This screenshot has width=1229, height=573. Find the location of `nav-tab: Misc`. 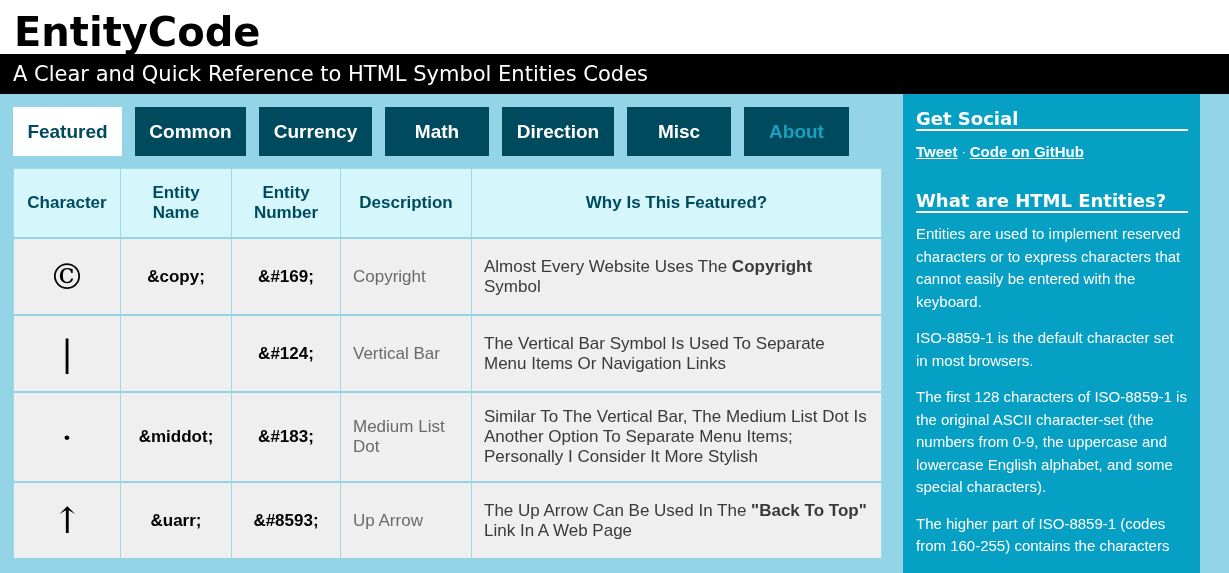

nav-tab: Misc is located at coordinates (679, 131).